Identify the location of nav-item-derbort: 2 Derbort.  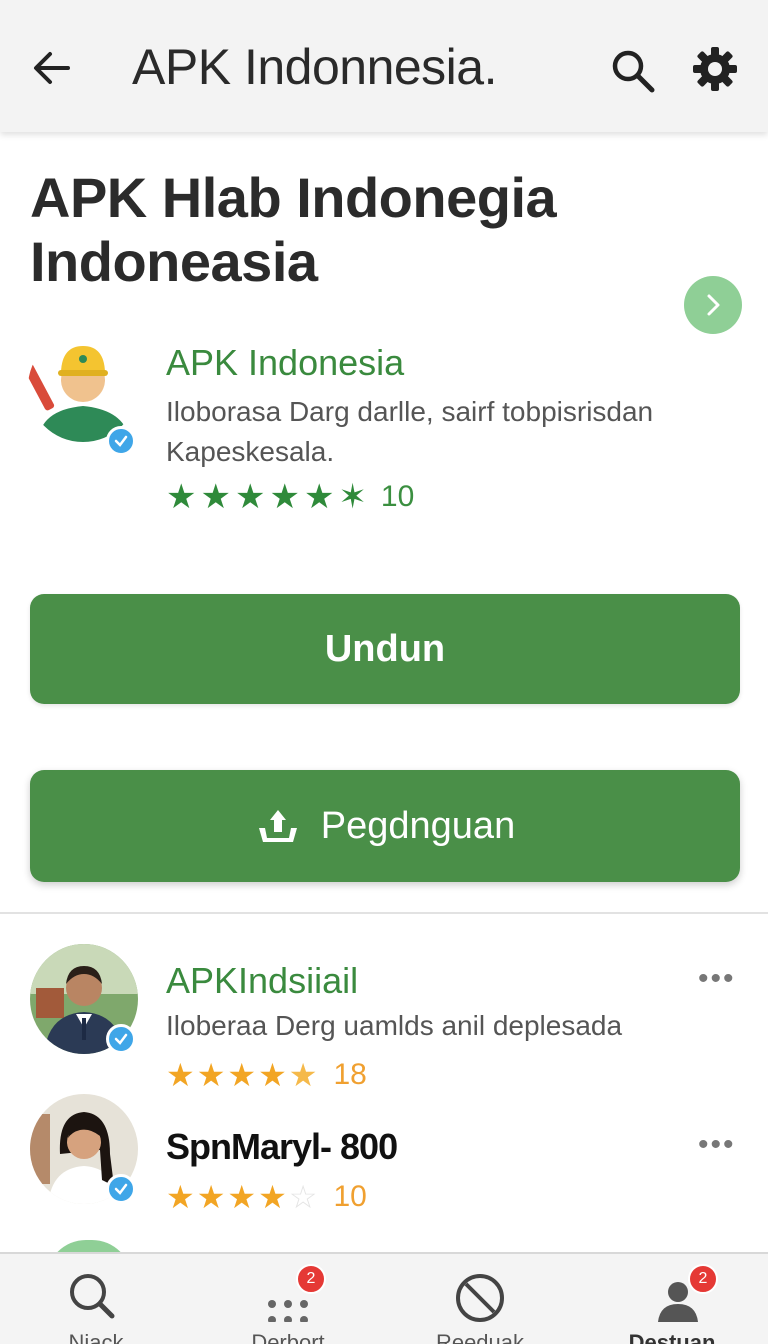
(288, 1299).